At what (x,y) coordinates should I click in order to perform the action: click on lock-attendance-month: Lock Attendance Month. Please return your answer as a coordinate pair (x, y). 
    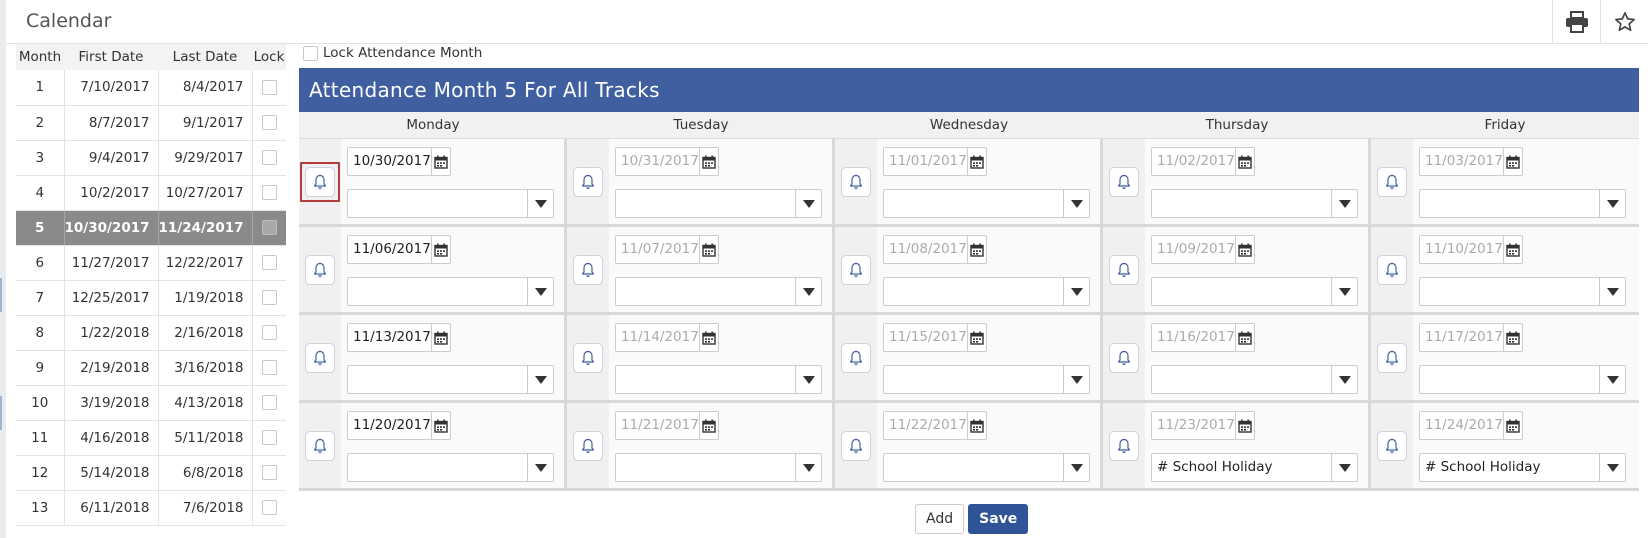
    Looking at the image, I should click on (392, 53).